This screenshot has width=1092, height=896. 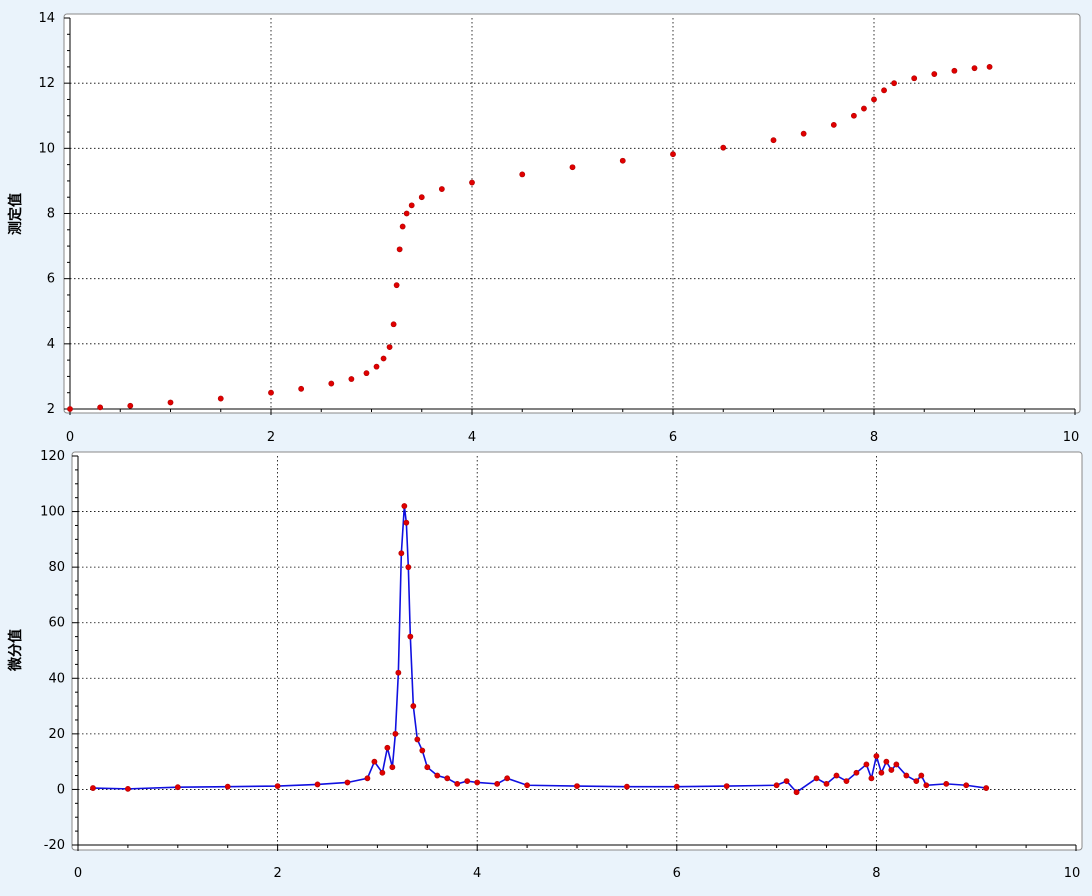 I want to click on y-tick-label: 10, so click(x=46, y=148).